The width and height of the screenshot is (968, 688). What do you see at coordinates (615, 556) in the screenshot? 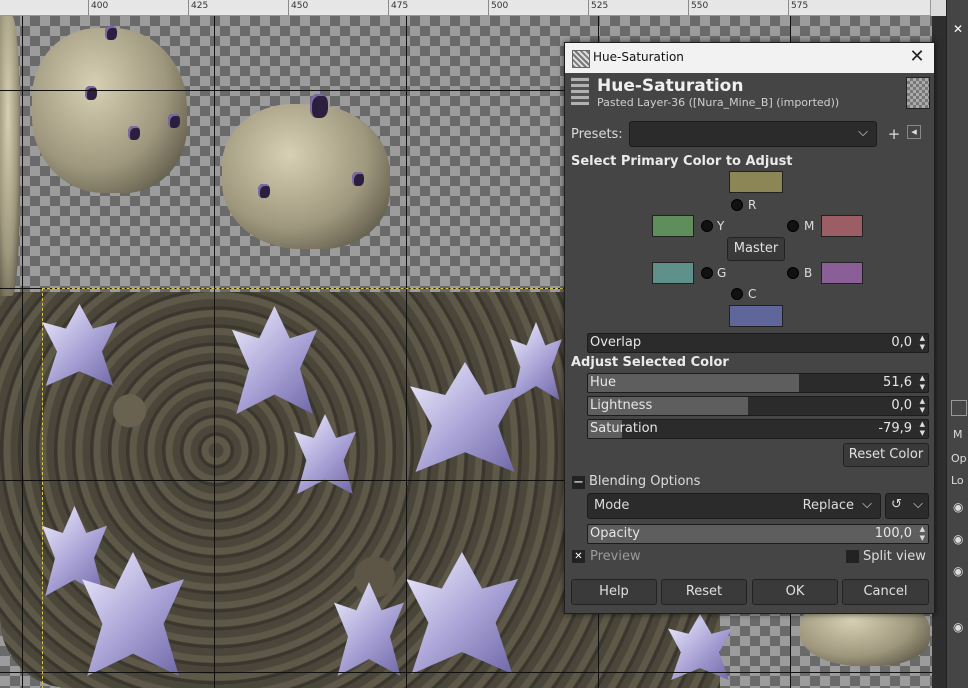
I see `preview-label: Preview` at bounding box center [615, 556].